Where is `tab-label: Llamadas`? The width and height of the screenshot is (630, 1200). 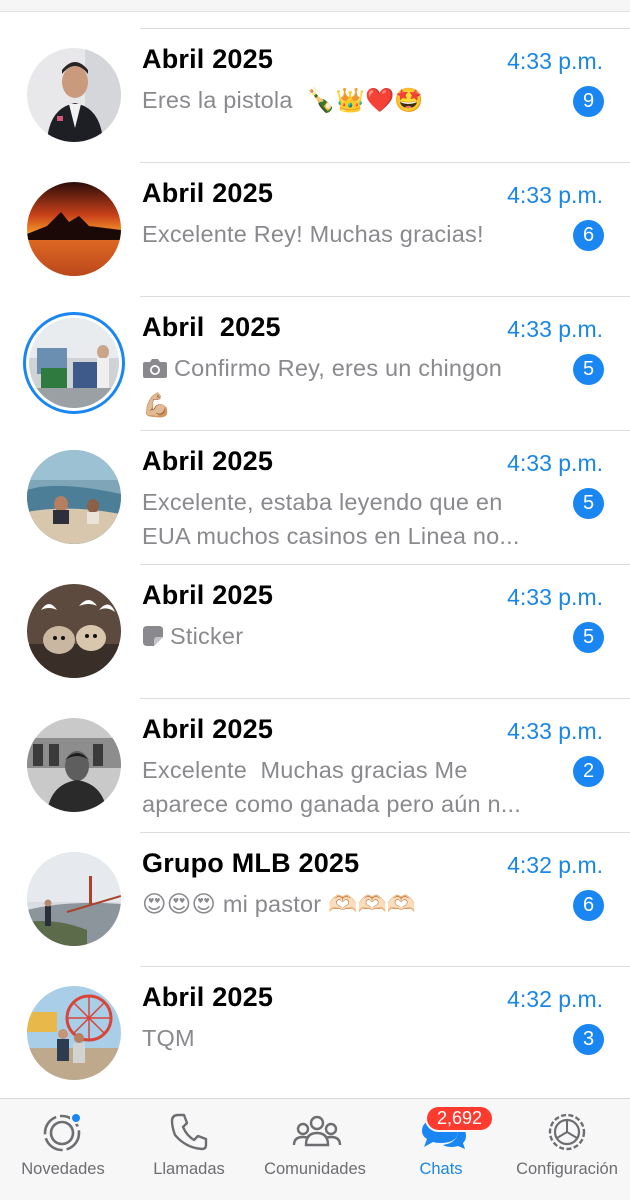
tab-label: Llamadas is located at coordinates (189, 1169).